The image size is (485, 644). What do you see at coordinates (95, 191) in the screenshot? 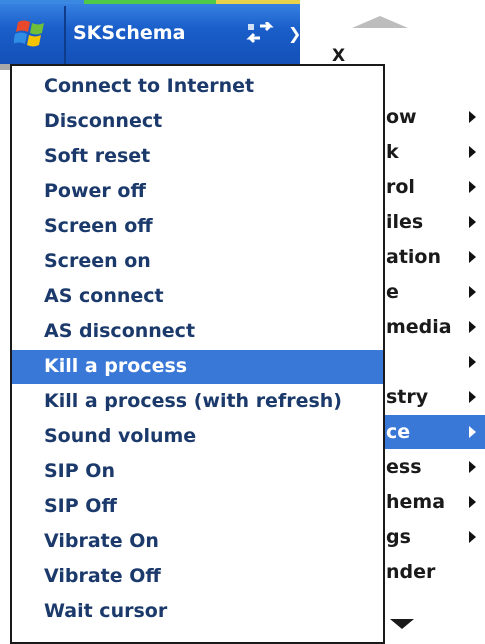
I see `device-submenu-item-label: Power off` at bounding box center [95, 191].